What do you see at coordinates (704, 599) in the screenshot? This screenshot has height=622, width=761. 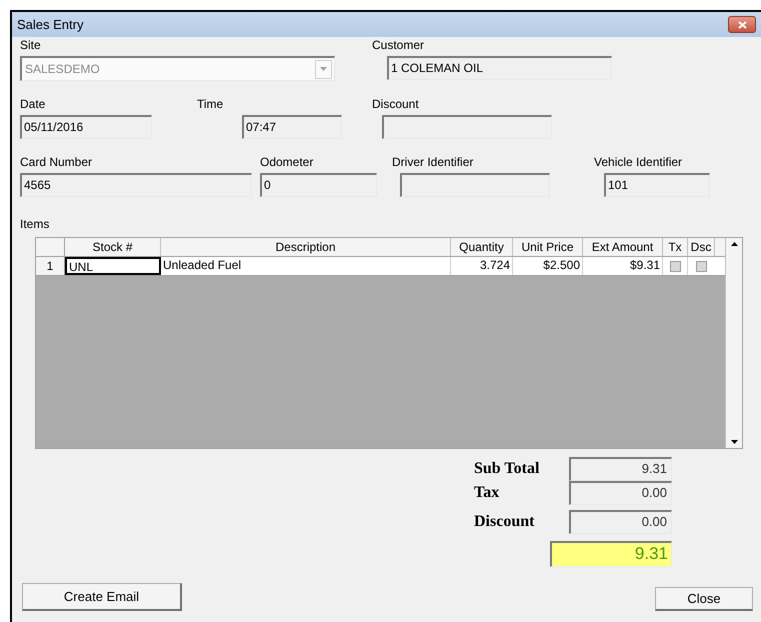 I see `close-dialog-button: Close` at bounding box center [704, 599].